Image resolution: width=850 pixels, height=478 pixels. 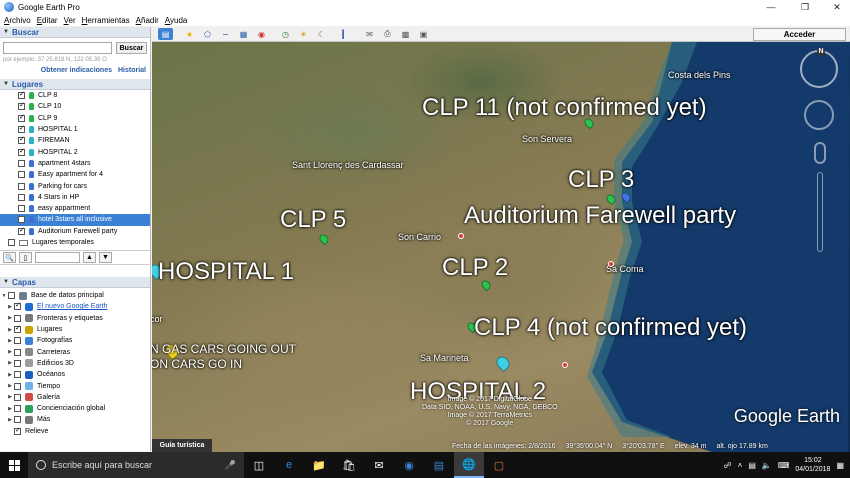 I want to click on search-button: Buscar, so click(x=131, y=48).